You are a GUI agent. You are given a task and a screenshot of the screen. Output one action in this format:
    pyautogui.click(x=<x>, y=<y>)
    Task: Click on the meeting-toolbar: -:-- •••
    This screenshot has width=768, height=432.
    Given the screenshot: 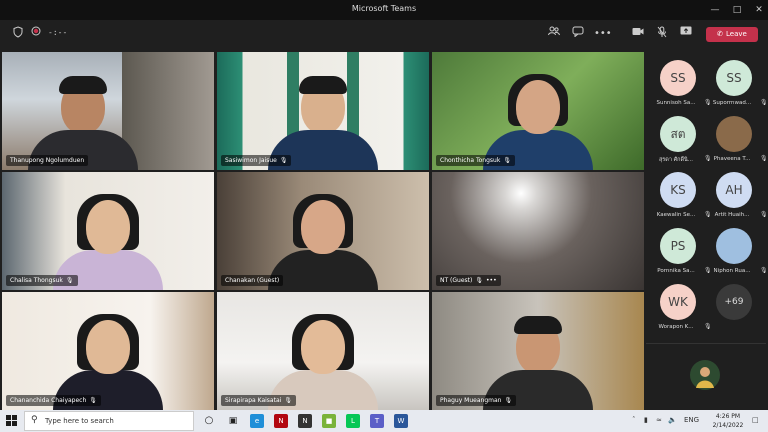 What is the action you would take?
    pyautogui.click(x=384, y=34)
    